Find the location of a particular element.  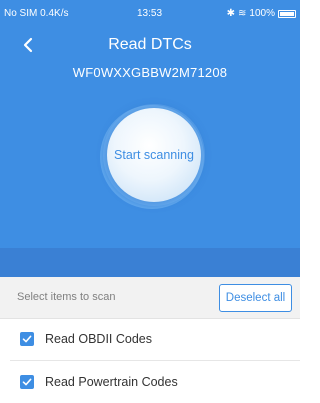

status-time: 13:53 is located at coordinates (150, 13).